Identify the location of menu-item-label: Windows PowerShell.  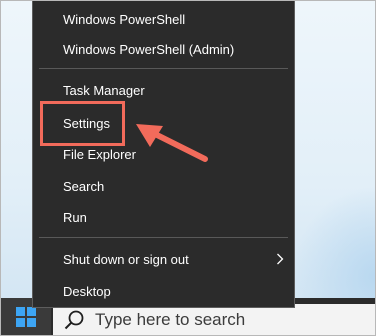
(124, 19).